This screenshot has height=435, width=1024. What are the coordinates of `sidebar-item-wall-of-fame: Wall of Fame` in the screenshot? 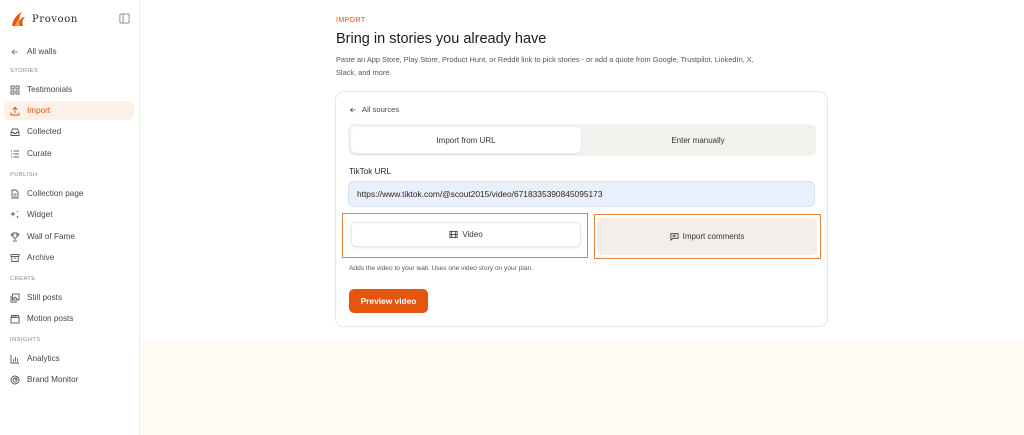 It's located at (69, 236).